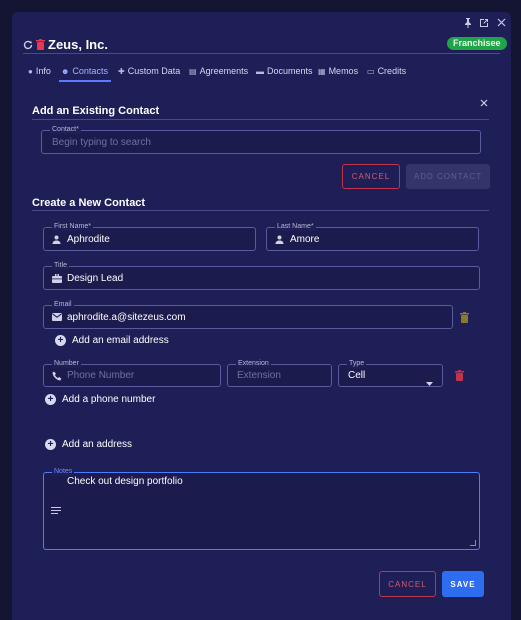  I want to click on chevron-down-icon, so click(429, 382).